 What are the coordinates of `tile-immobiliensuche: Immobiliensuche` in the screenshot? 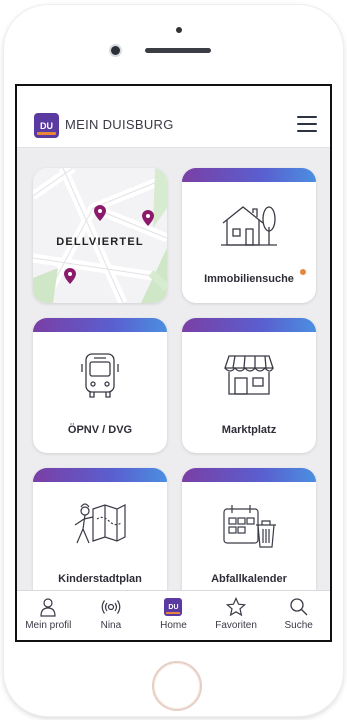 It's located at (249, 235).